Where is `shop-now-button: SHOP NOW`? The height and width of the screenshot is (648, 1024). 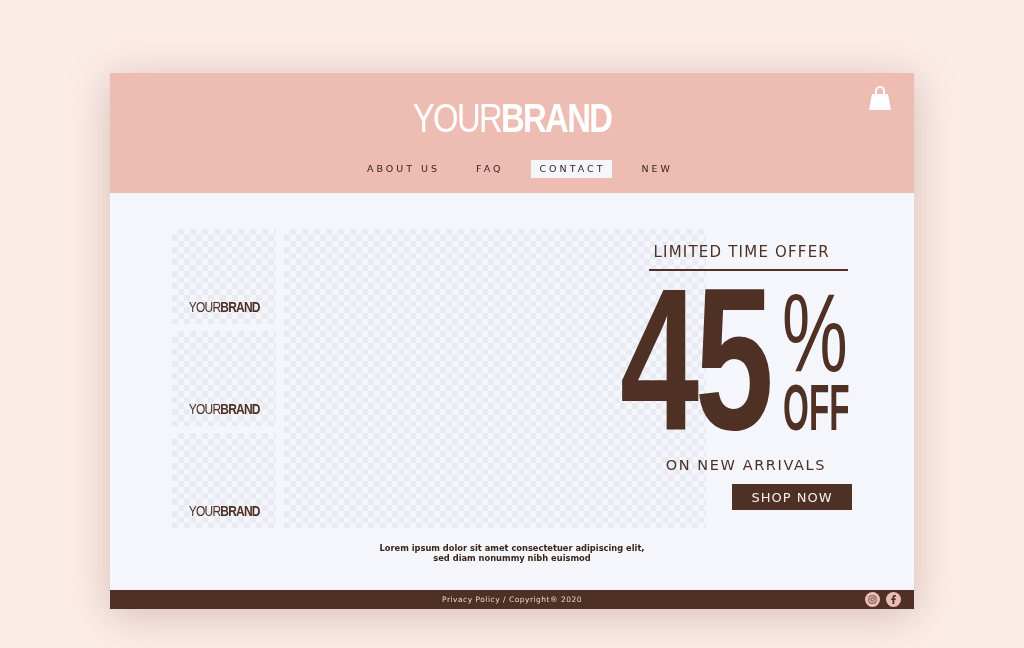 shop-now-button: SHOP NOW is located at coordinates (792, 497).